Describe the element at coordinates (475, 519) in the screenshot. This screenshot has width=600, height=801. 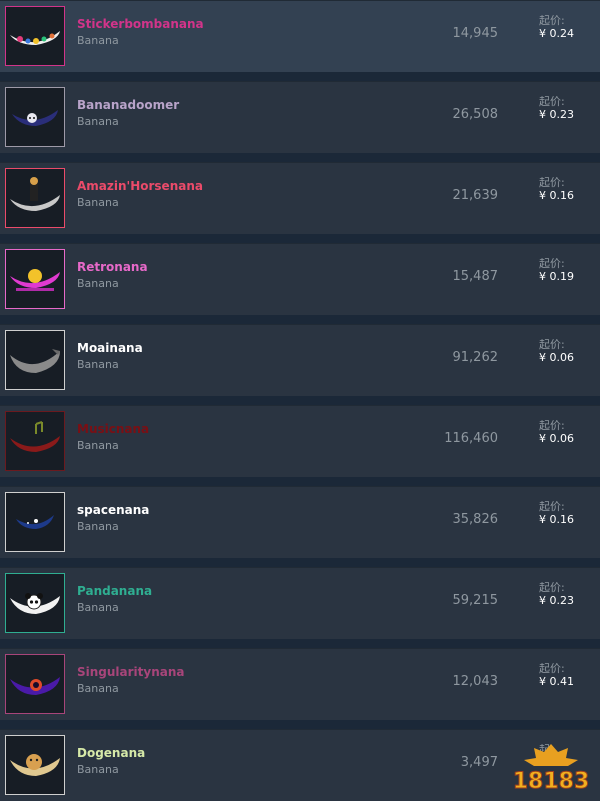
I see `item-quantity: 35,826` at that location.